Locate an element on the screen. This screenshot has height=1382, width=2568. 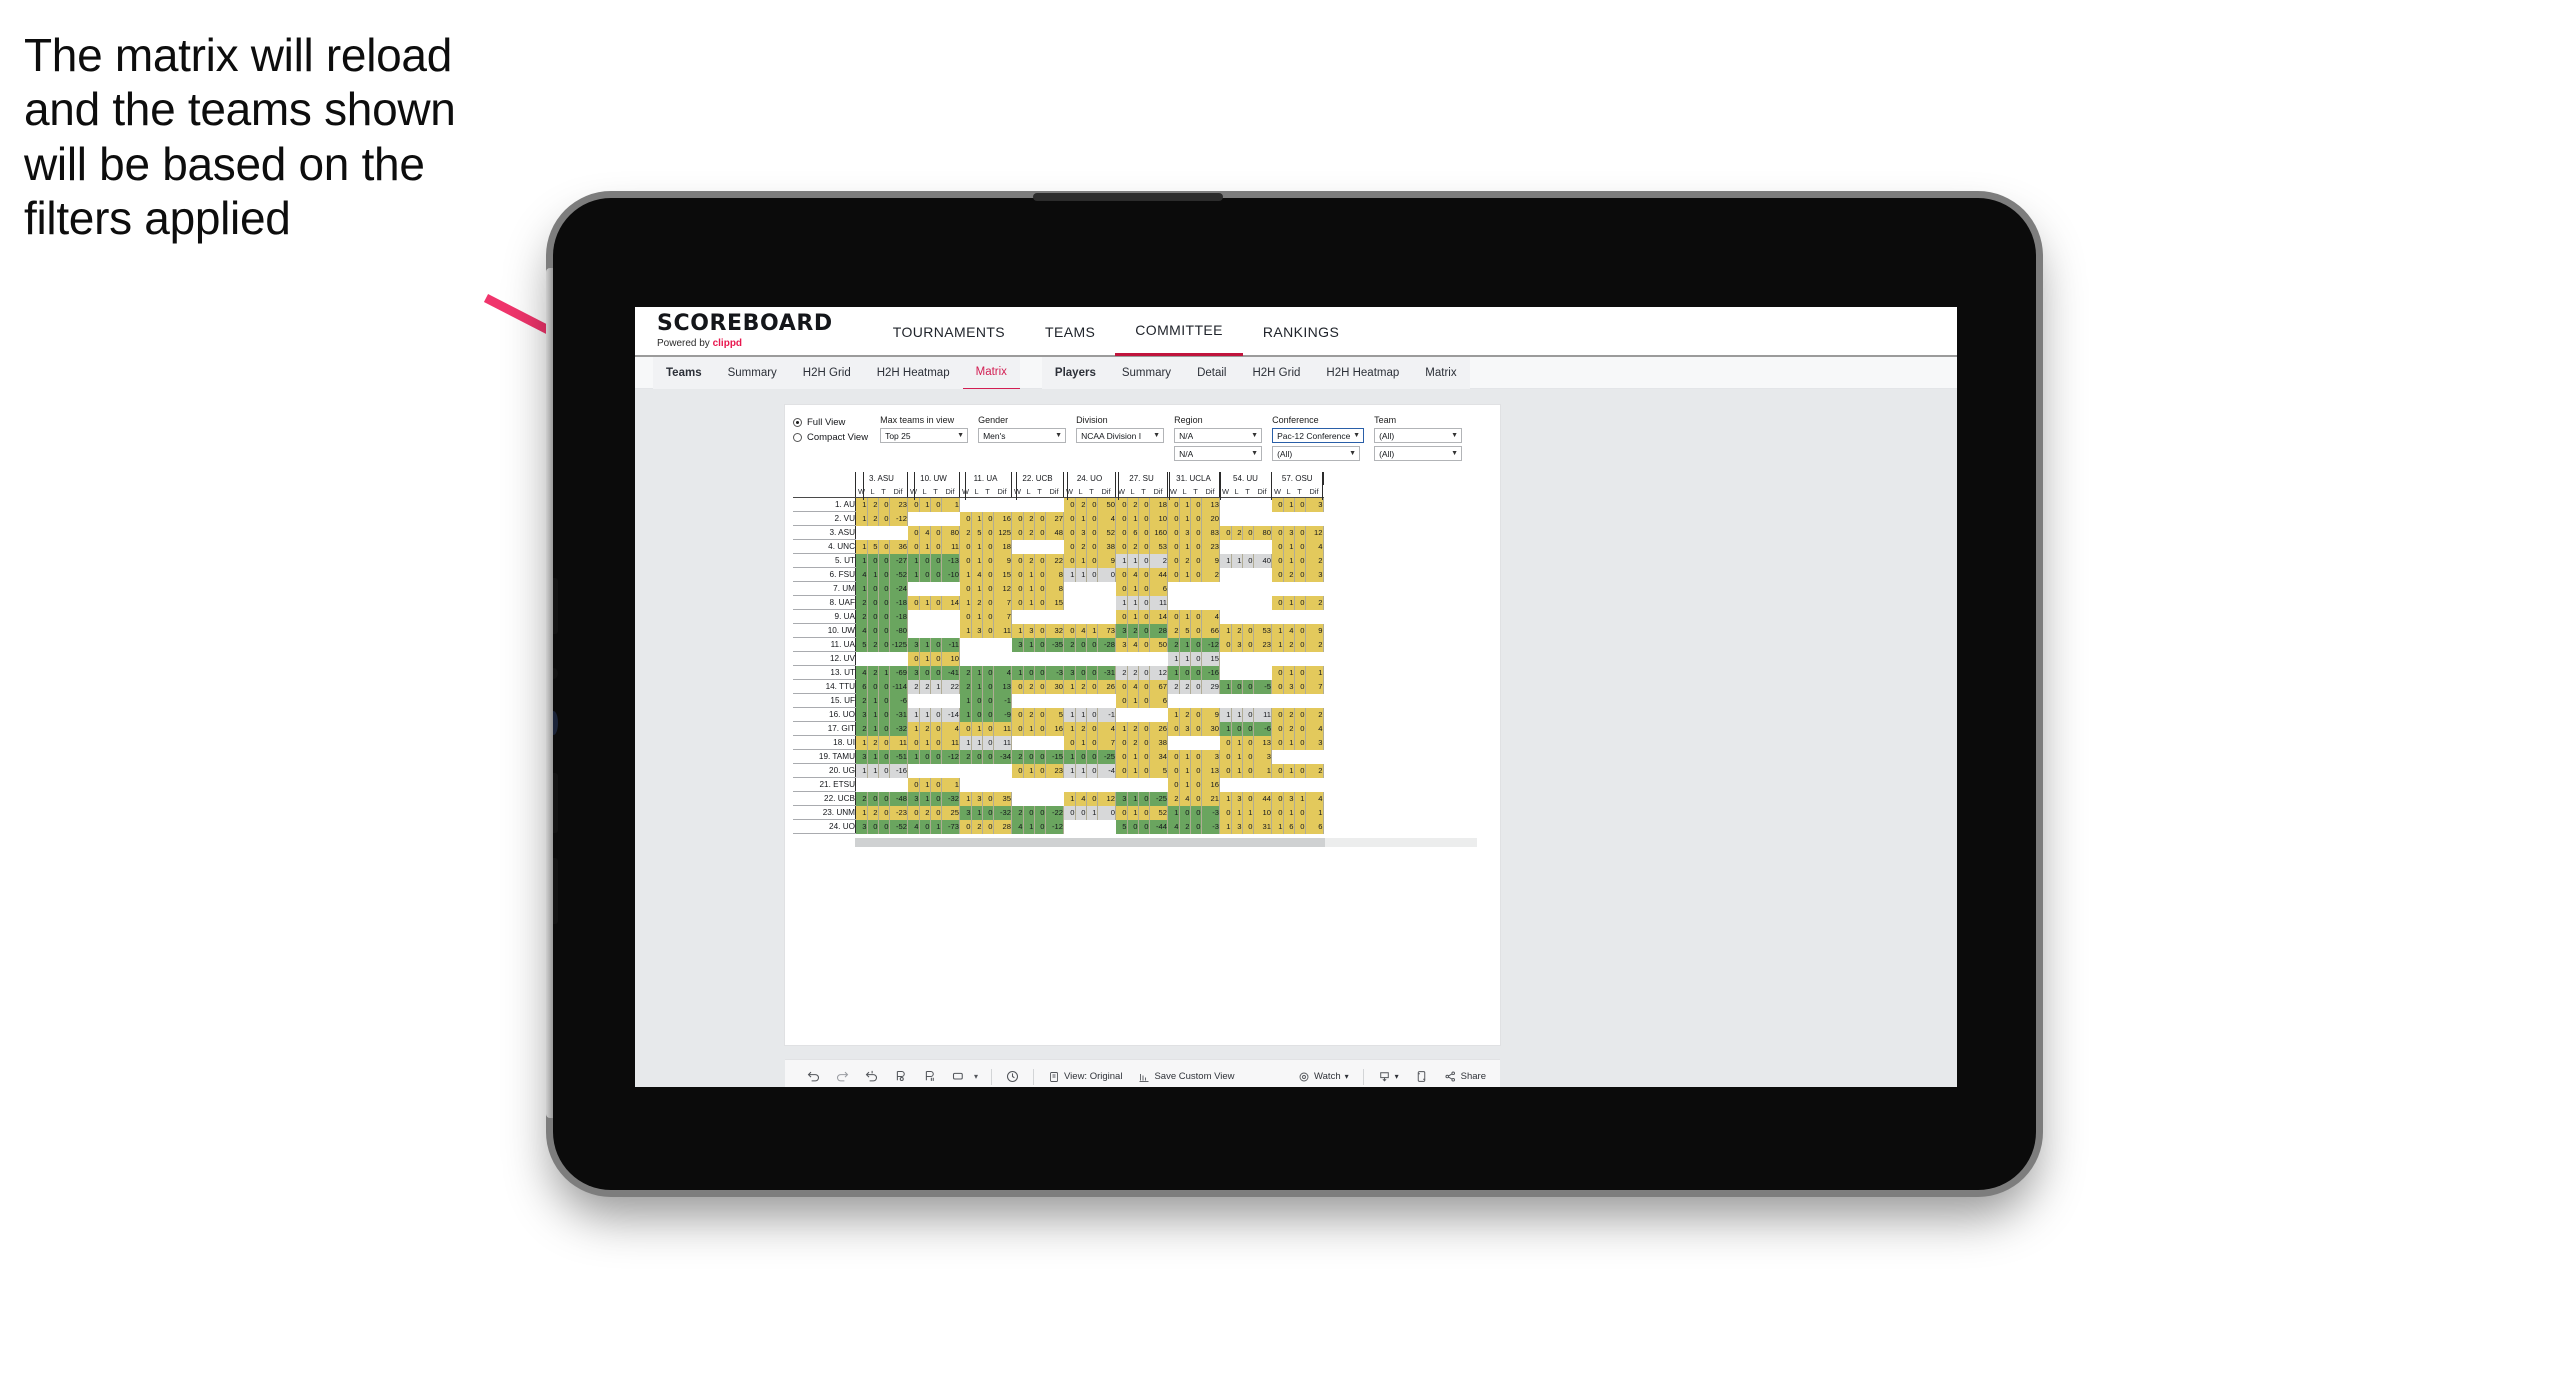
matrix-cell: -16 is located at coordinates (898, 770).